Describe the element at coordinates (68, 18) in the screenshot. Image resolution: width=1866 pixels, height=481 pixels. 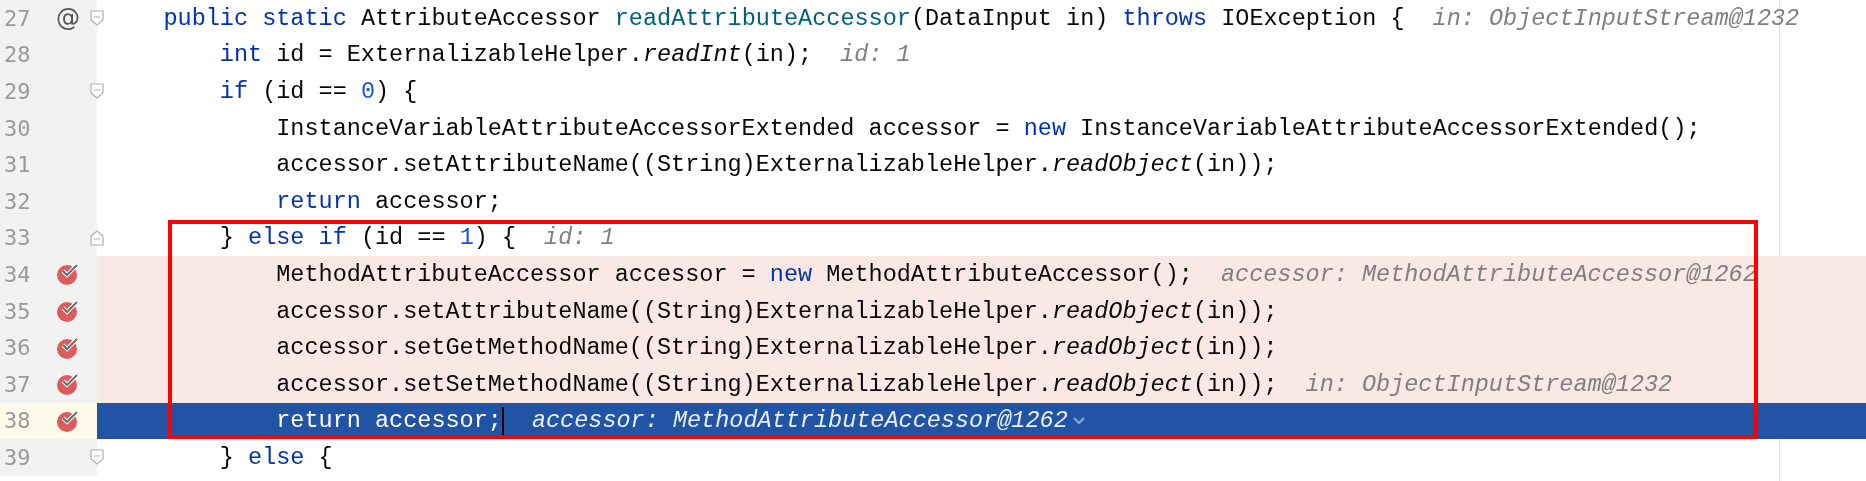
I see `override-marker: @` at that location.